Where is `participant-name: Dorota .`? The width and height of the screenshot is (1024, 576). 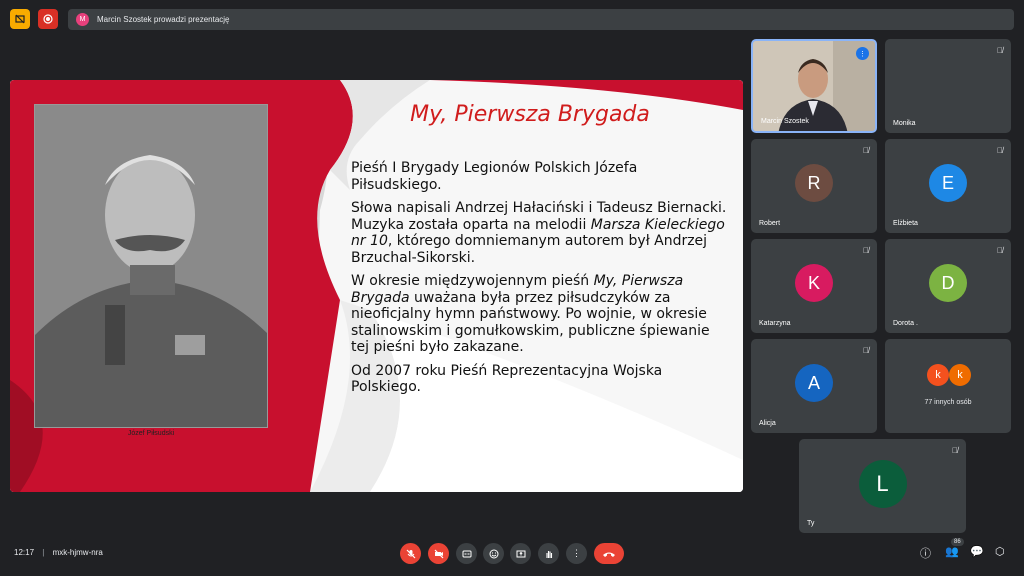
participant-name: Dorota . is located at coordinates (905, 323).